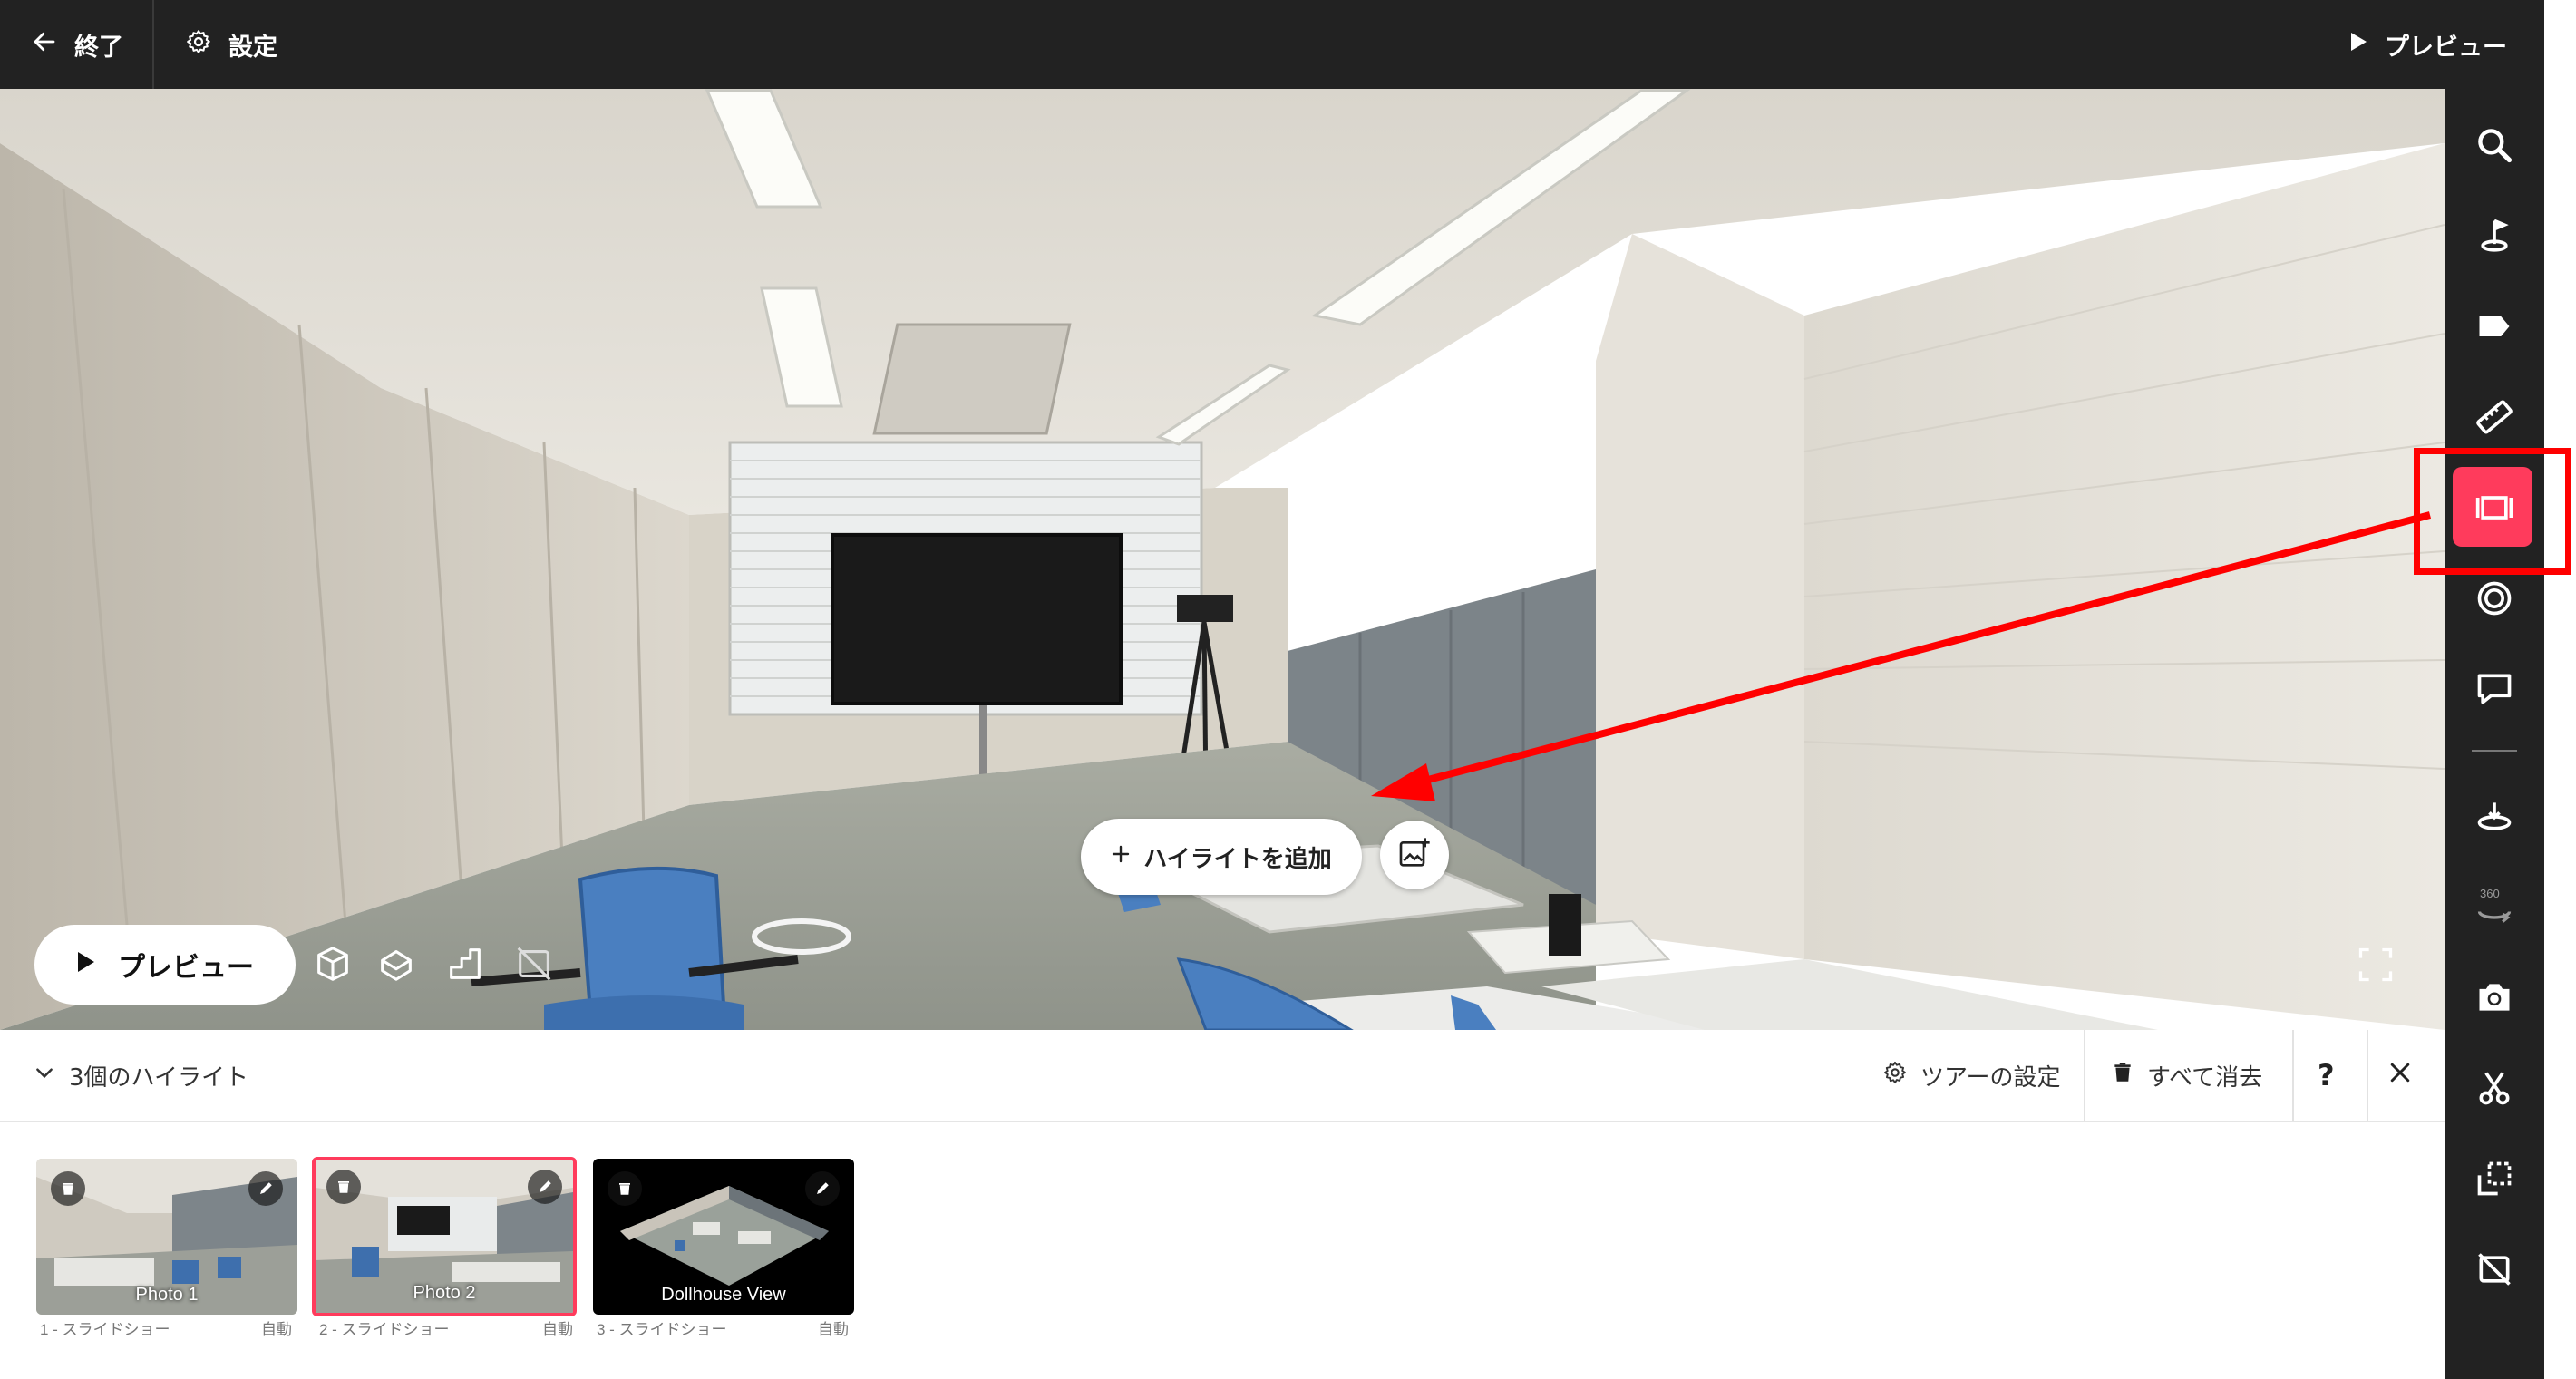 Image resolution: width=2576 pixels, height=1379 pixels. What do you see at coordinates (2494, 145) in the screenshot?
I see `search-icon` at bounding box center [2494, 145].